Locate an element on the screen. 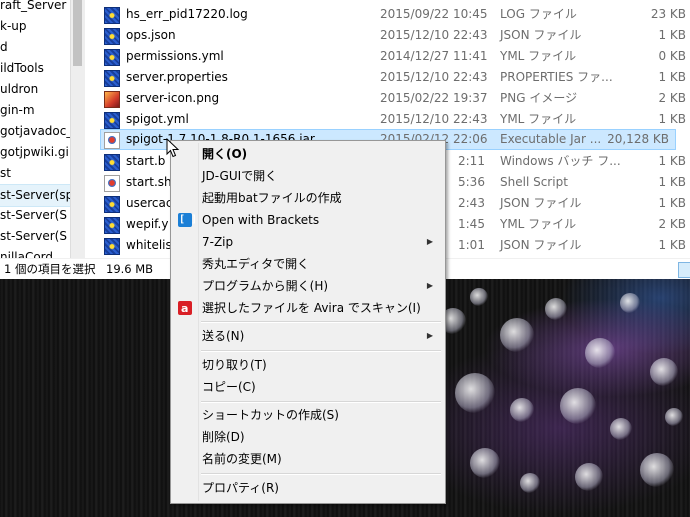  nav-folder-label: k-up is located at coordinates (13, 26).